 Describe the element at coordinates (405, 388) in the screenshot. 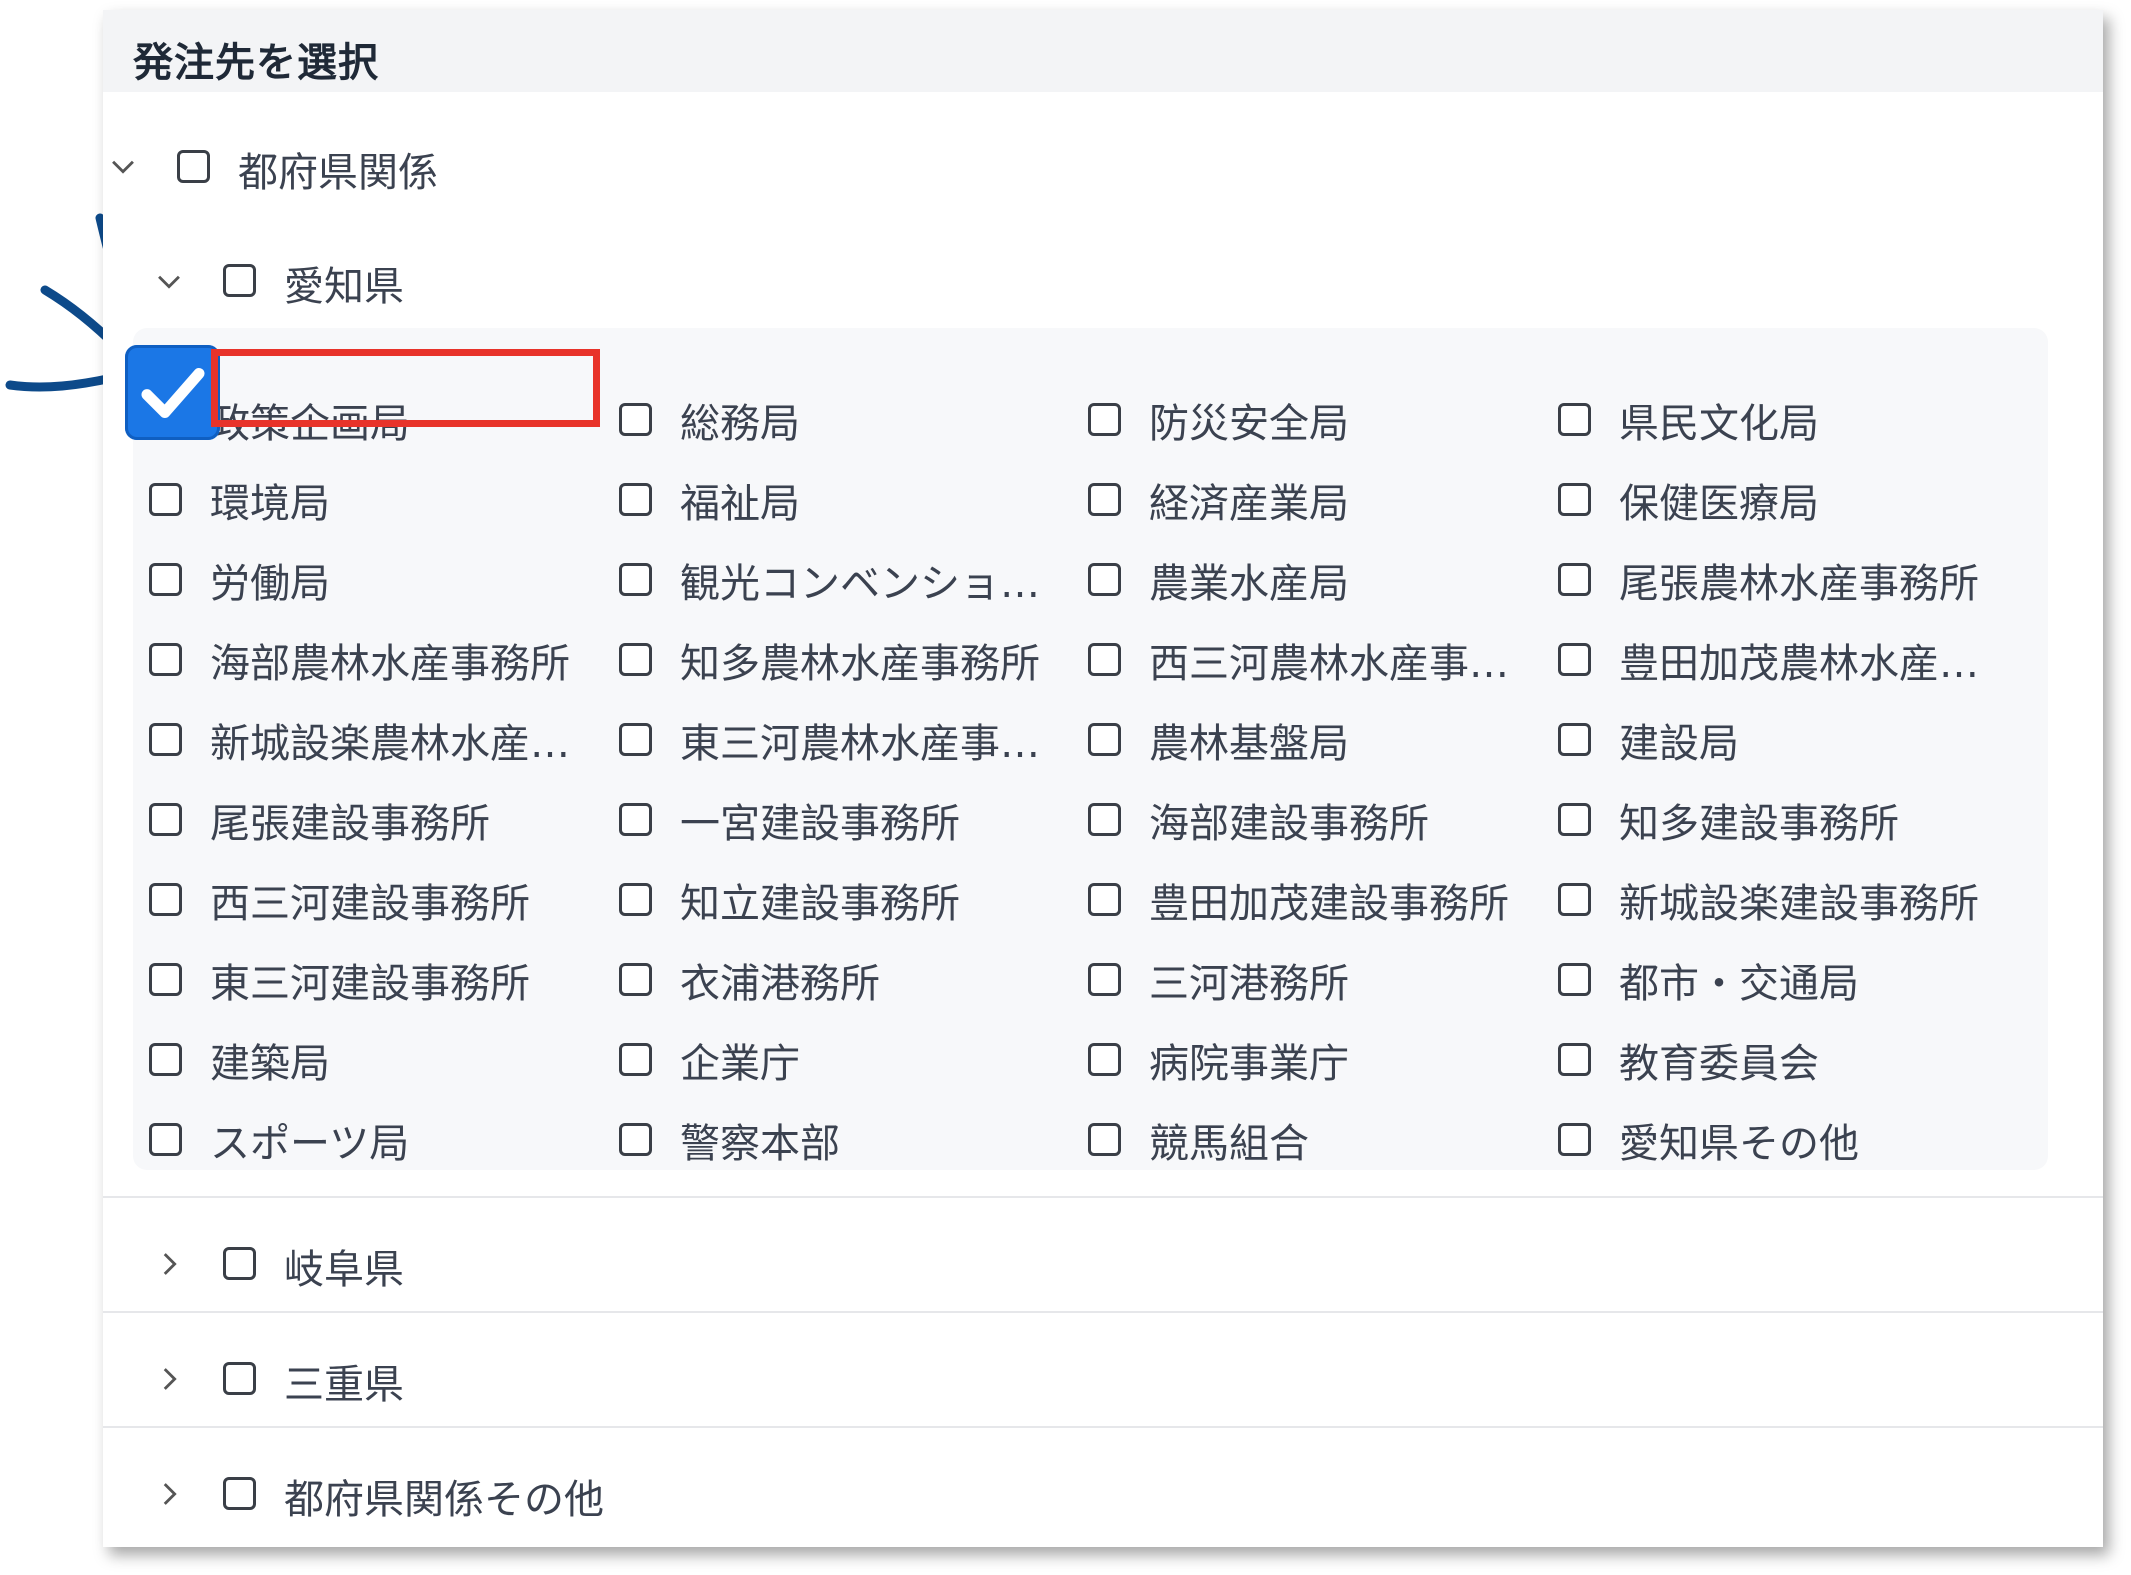

I see `highlight-box` at that location.